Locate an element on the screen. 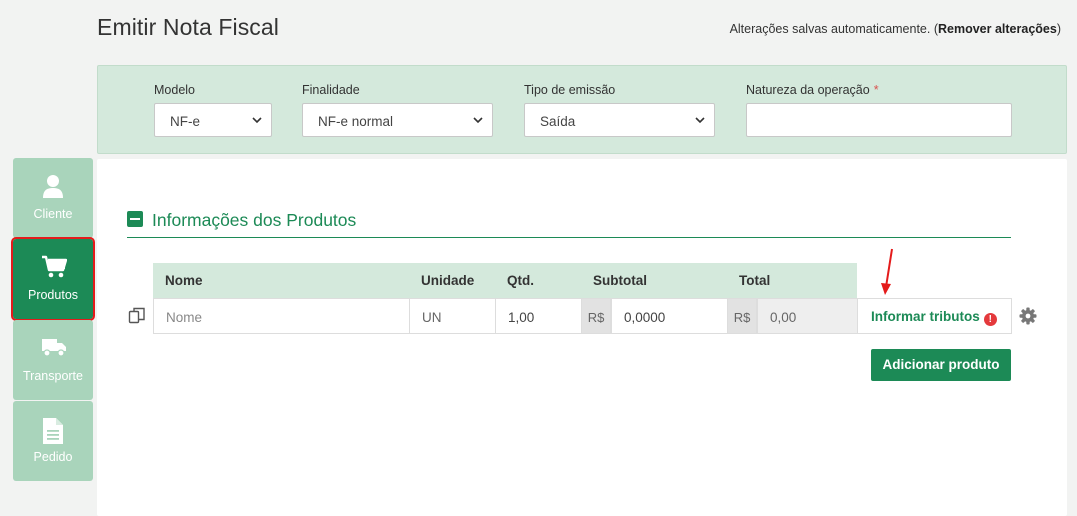 The width and height of the screenshot is (1077, 516). tipo-emissao-field: Tipo de emissão Saída is located at coordinates (619, 110).